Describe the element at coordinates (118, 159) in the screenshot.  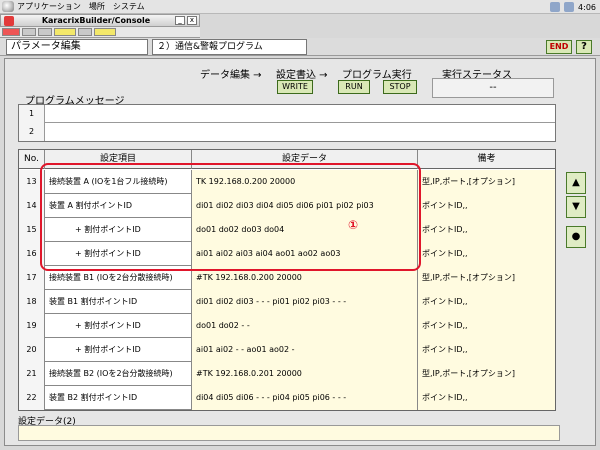
I see `header-item: 設定項目` at that location.